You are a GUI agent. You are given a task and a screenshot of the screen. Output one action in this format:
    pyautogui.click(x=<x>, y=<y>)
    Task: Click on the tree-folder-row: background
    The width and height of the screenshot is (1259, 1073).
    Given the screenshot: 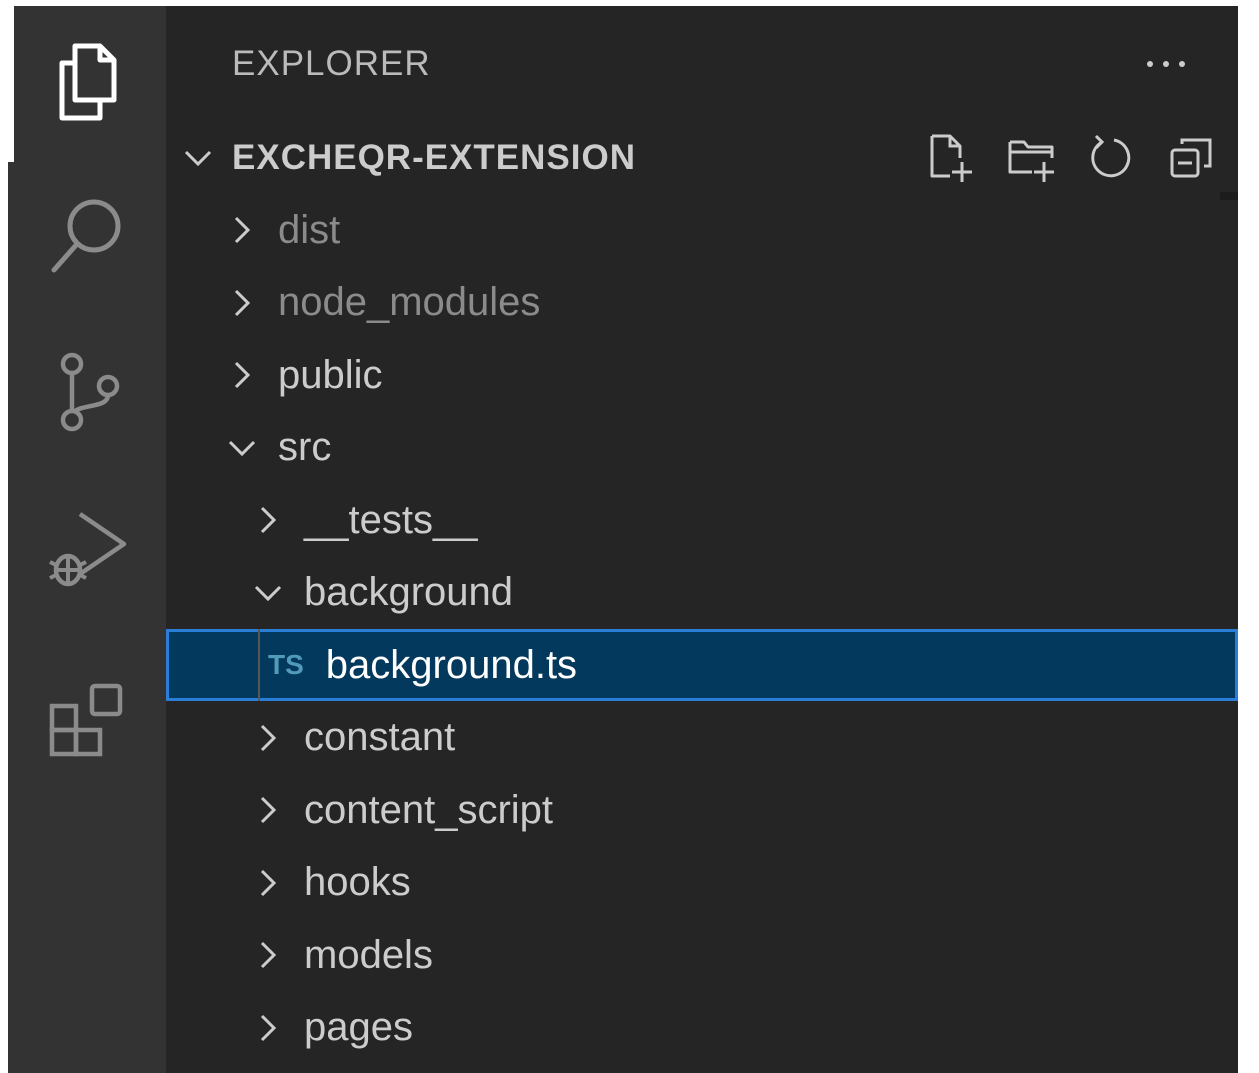 What is the action you would take?
    pyautogui.click(x=702, y=593)
    